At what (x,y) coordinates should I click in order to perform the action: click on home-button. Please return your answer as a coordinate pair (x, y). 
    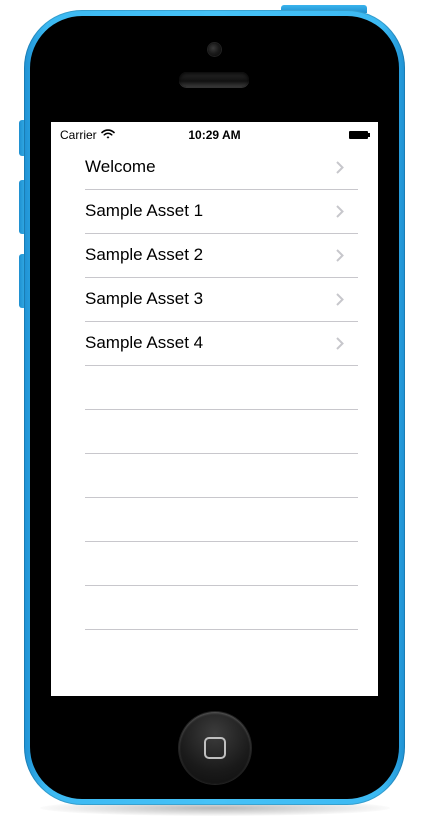
    Looking at the image, I should click on (215, 748).